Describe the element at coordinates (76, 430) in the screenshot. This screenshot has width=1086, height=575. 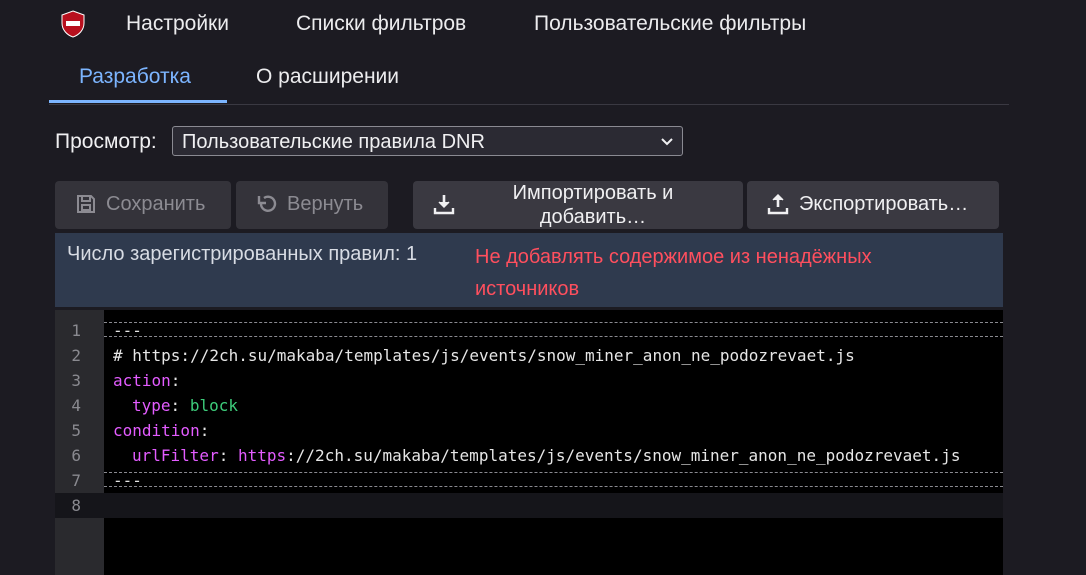
I see `line-number: 5` at that location.